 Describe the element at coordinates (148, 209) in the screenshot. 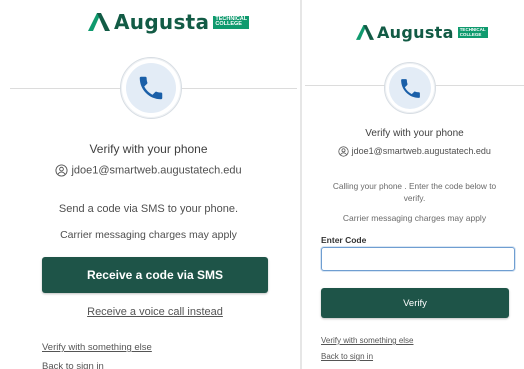

I see `instruction-text: Send a code via SMS to your phone.` at that location.